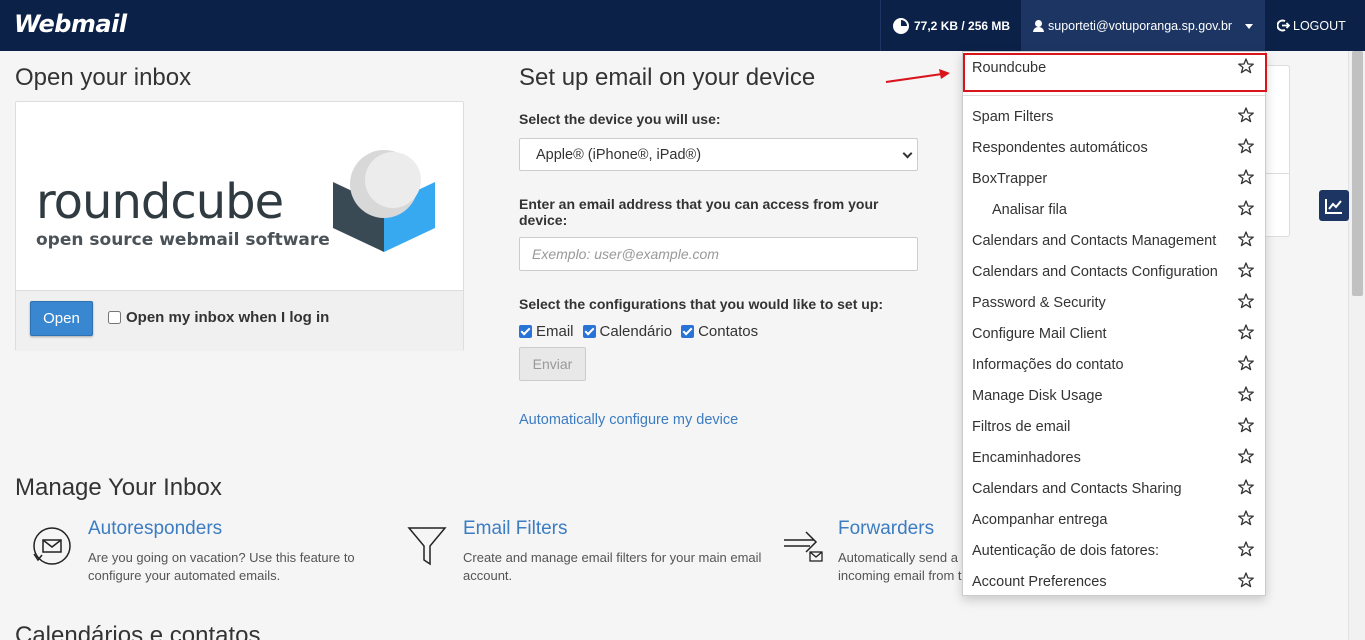  Describe the element at coordinates (114, 317) in the screenshot. I see `open-on-login-checkbox` at that location.